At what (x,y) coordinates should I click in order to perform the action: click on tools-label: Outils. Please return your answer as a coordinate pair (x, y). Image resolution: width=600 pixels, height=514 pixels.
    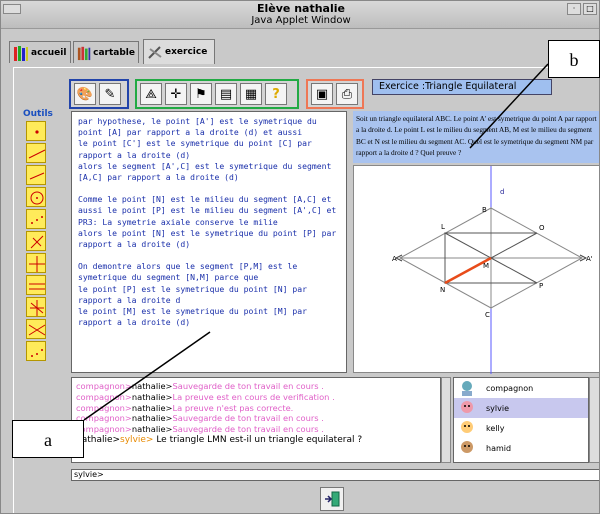
    Looking at the image, I should click on (38, 114).